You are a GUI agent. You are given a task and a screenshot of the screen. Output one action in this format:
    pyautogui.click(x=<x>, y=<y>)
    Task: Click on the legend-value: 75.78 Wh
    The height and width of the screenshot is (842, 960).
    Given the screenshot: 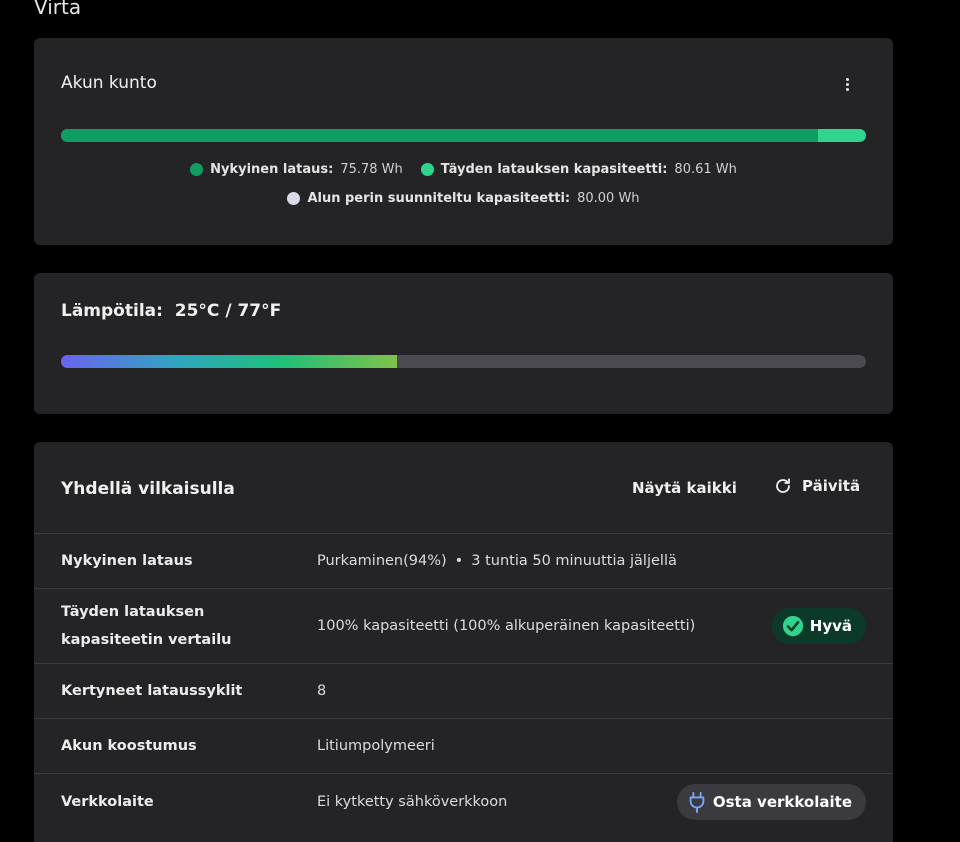 What is the action you would take?
    pyautogui.click(x=371, y=169)
    